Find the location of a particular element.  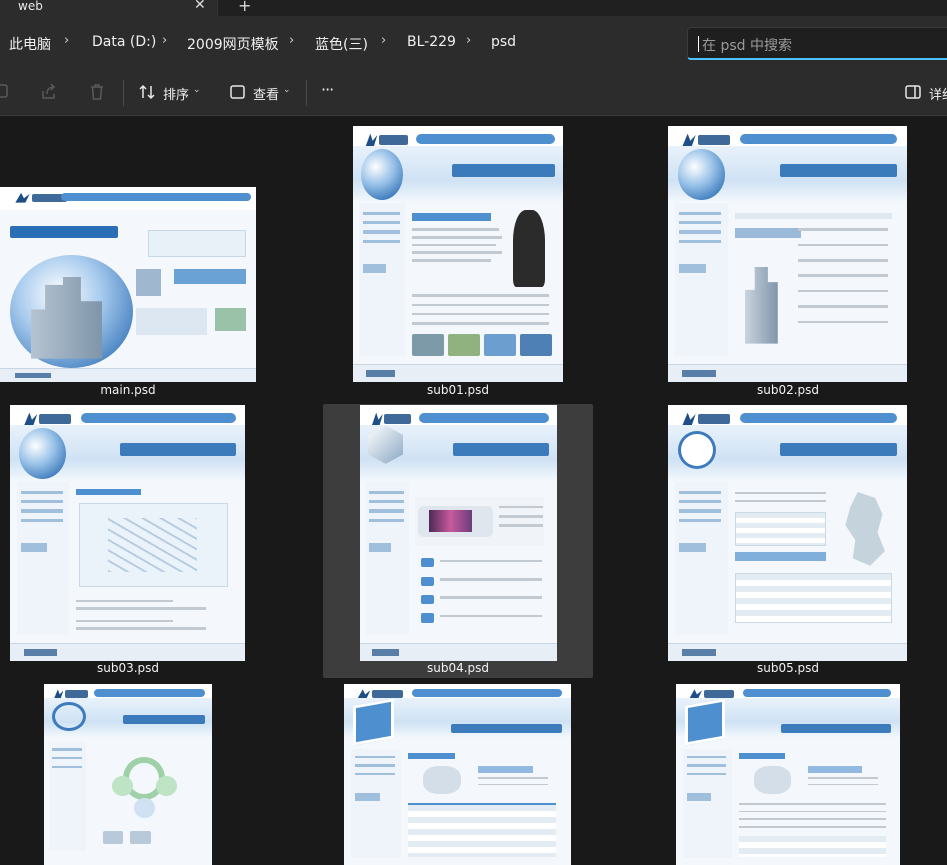

file-item: sub03.psd is located at coordinates (135, 541).